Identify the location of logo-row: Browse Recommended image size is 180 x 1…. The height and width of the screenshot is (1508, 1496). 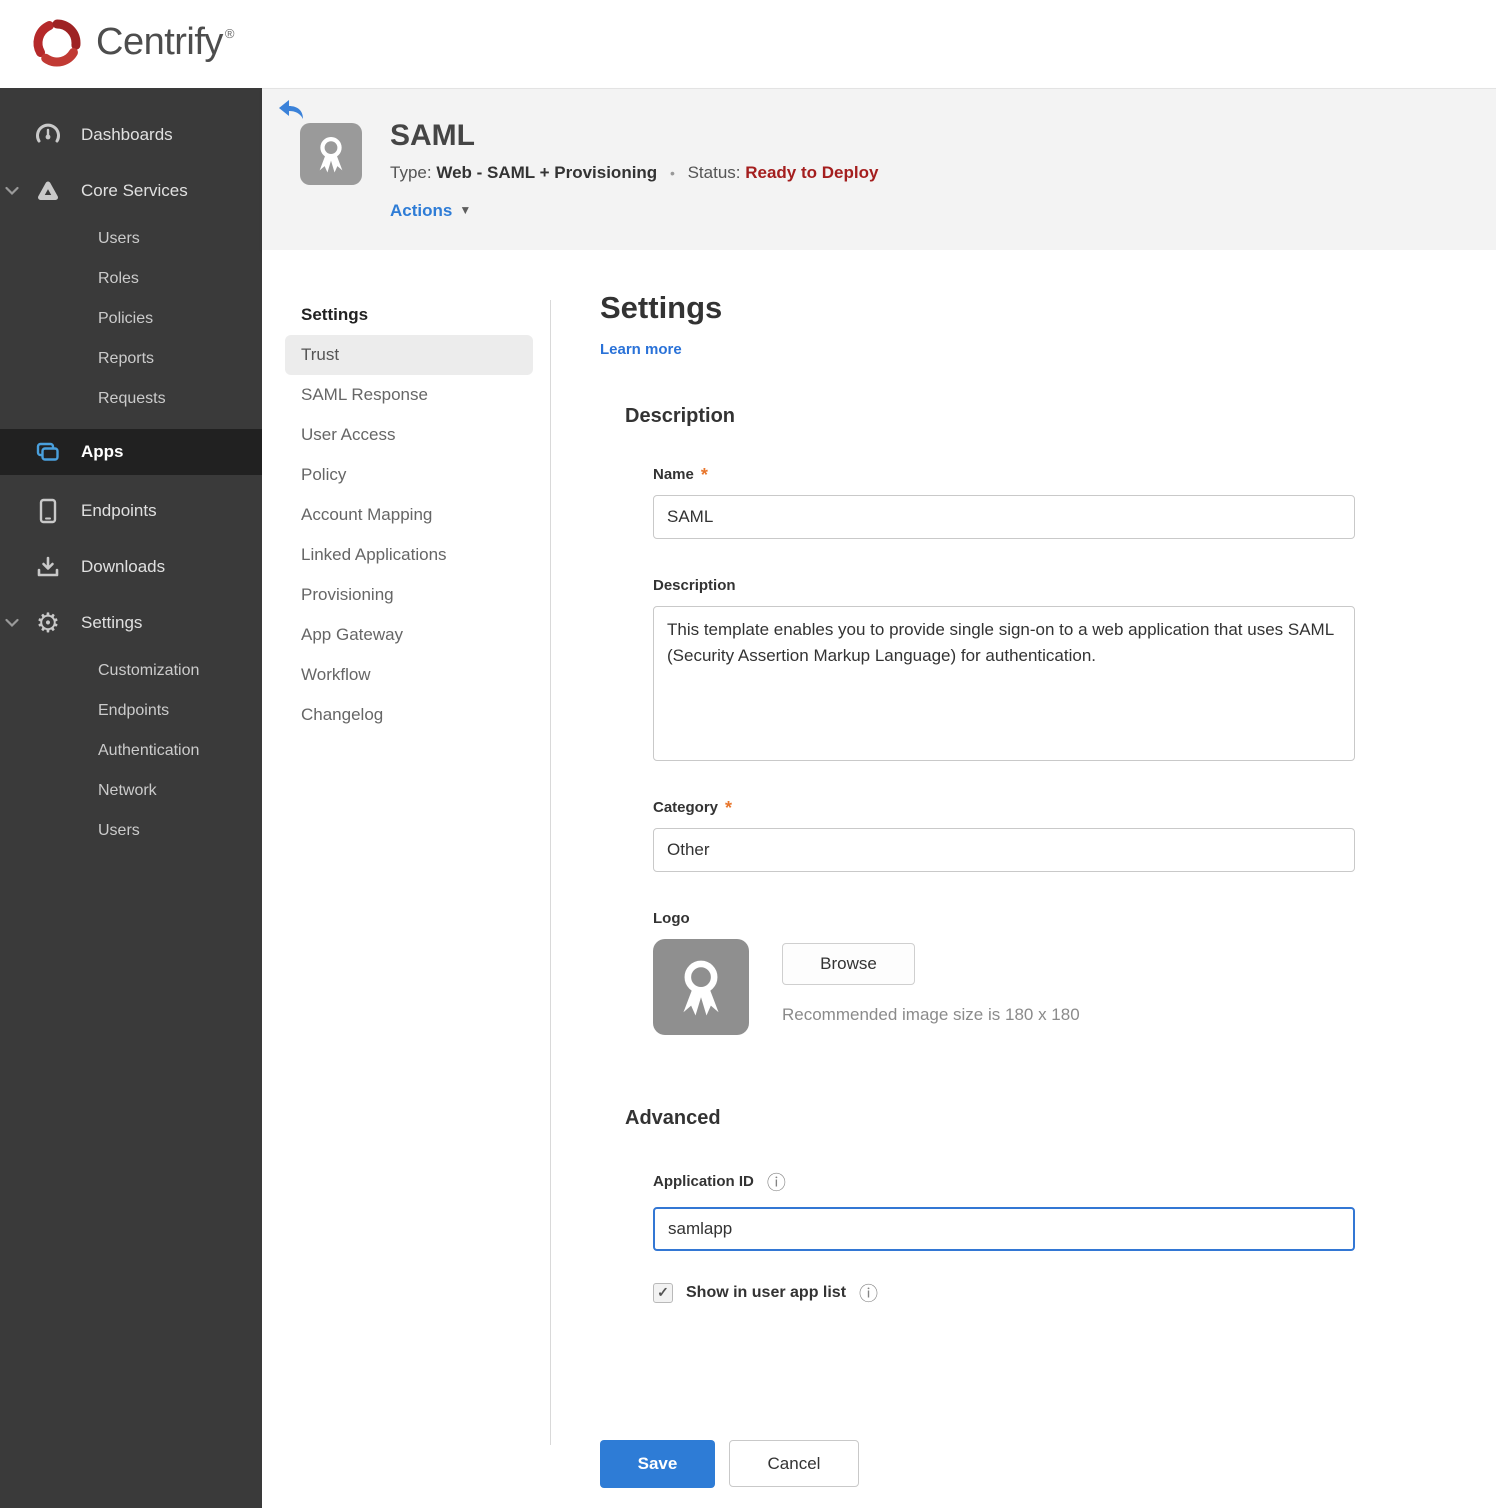
(1011, 987).